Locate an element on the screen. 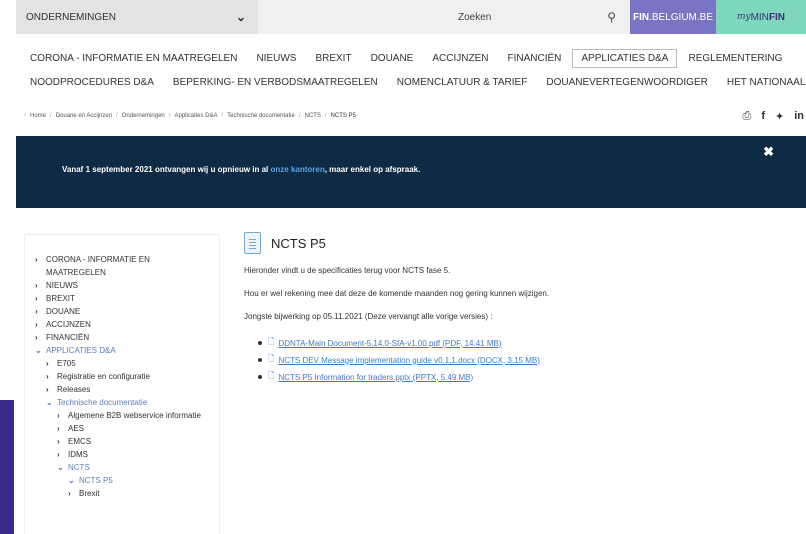 The width and height of the screenshot is (806, 534). breadcrumb-item: Home is located at coordinates (38, 116).